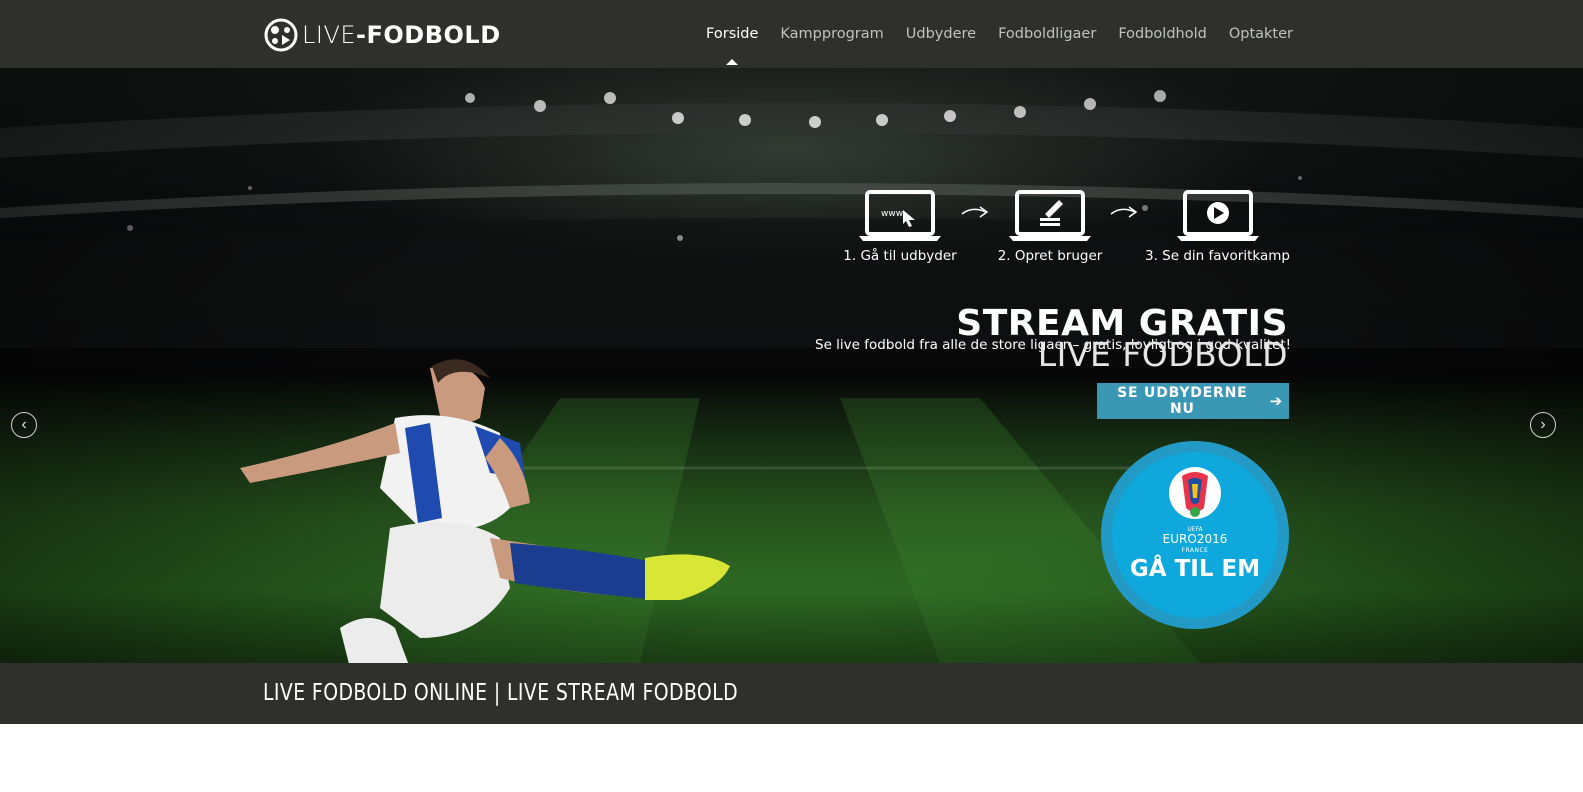 This screenshot has height=792, width=1583. What do you see at coordinates (1182, 401) in the screenshot?
I see `cta-label: SE UDBYDERNE NU` at bounding box center [1182, 401].